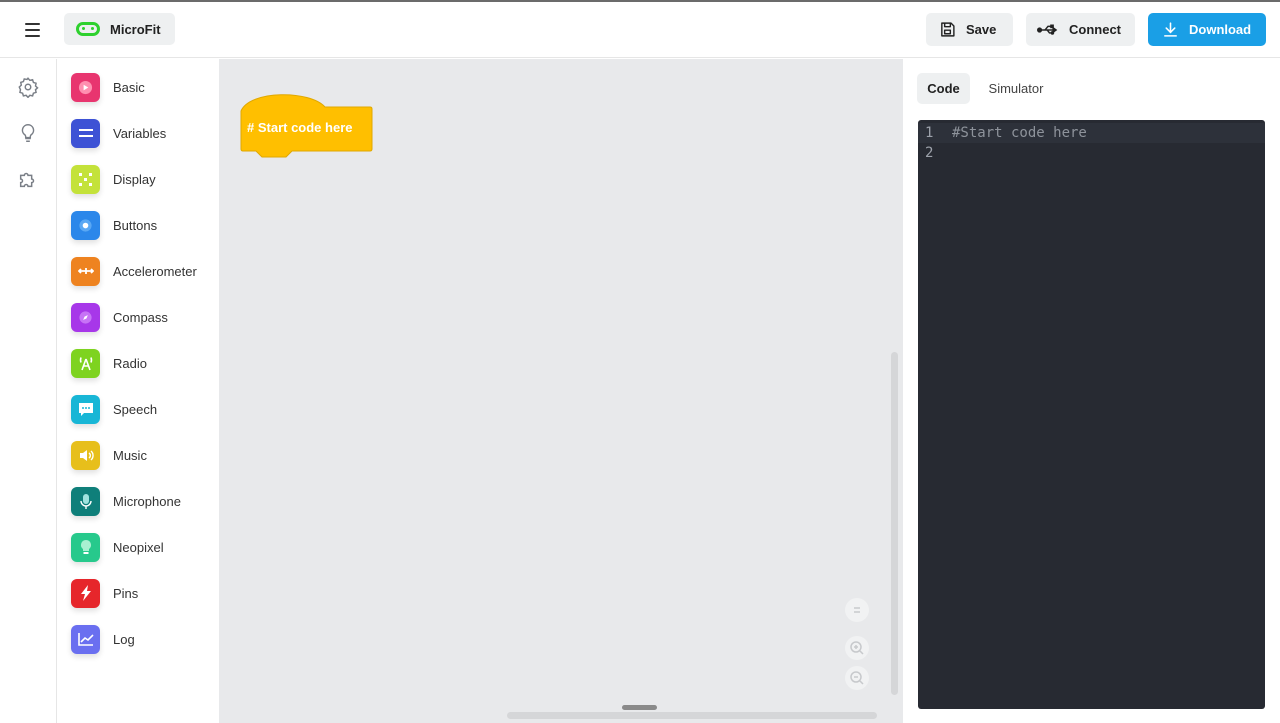 This screenshot has height=723, width=1280. Describe the element at coordinates (140, 317) in the screenshot. I see `category-label: Compass` at that location.